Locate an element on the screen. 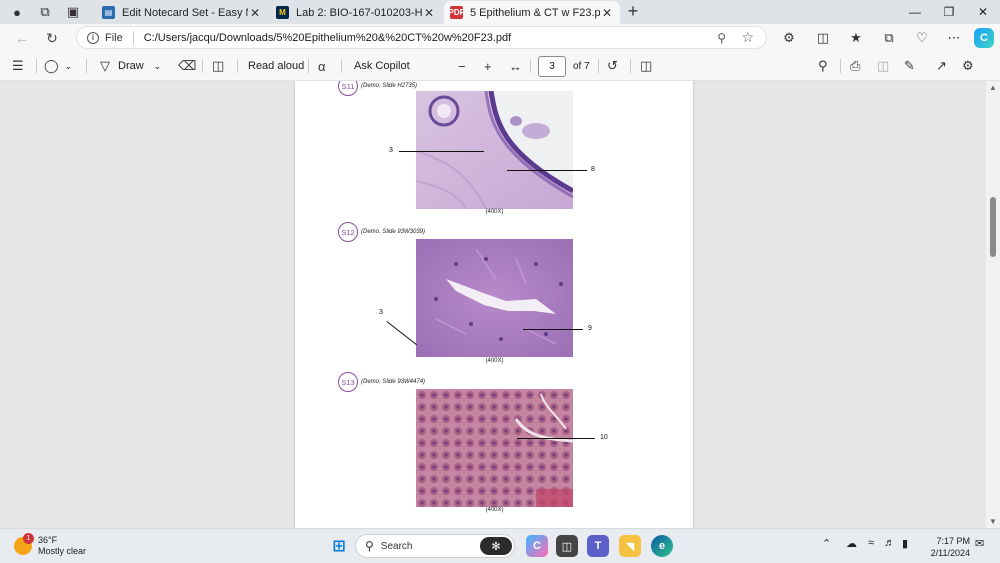 This screenshot has width=1000, height=563. refresh-icon: ↻ is located at coordinates (52, 38).